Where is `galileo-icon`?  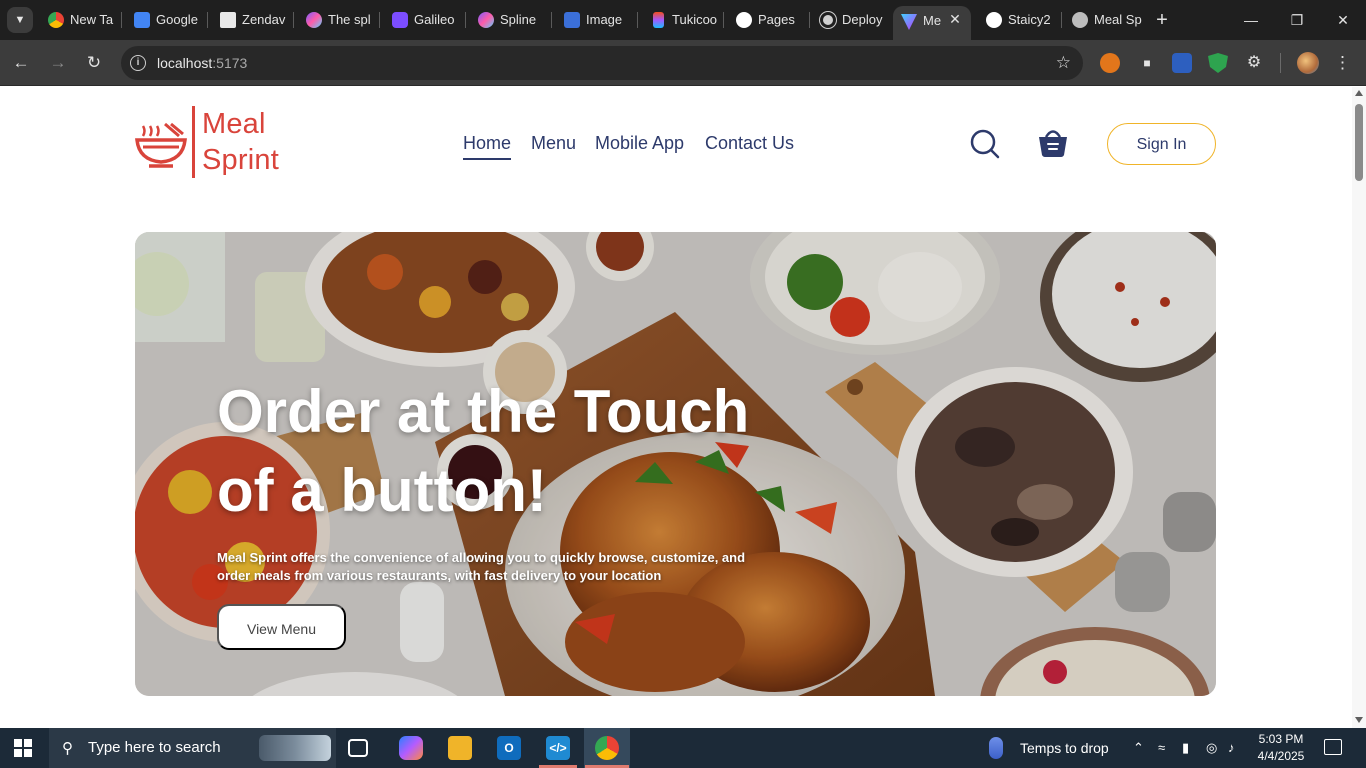
galileo-icon is located at coordinates (400, 20).